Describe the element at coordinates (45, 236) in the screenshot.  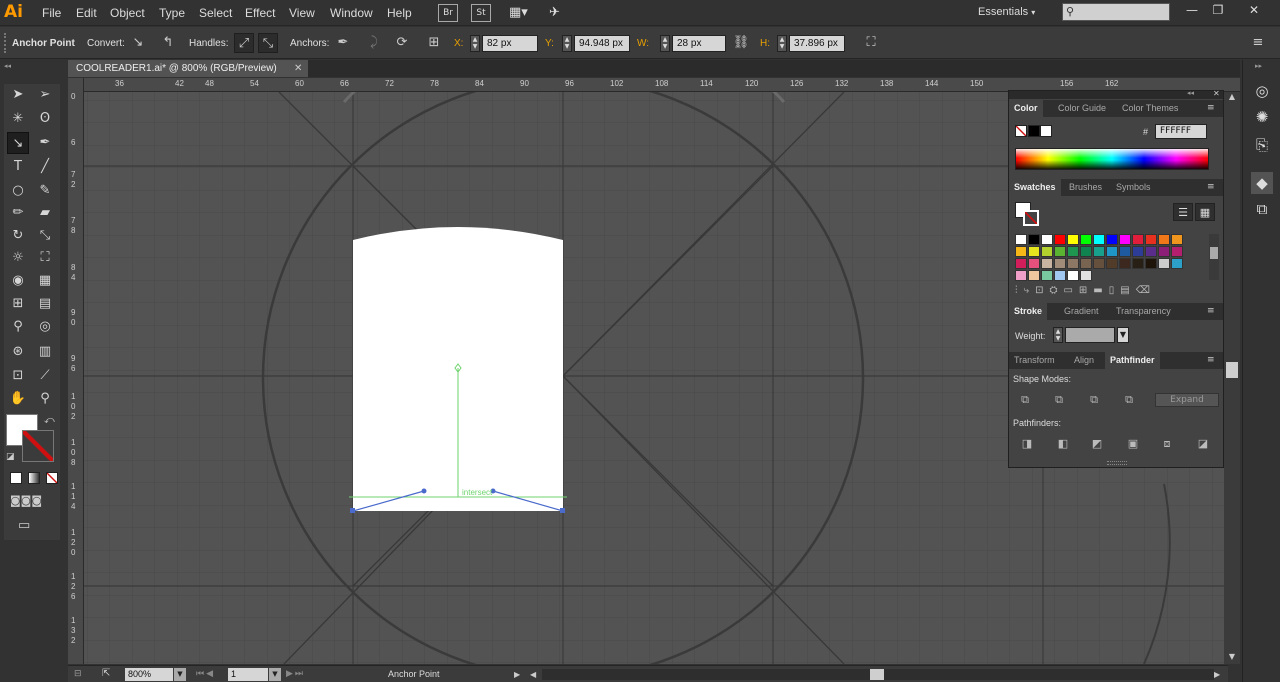
I see `scale-tool-icon: ⤡` at that location.